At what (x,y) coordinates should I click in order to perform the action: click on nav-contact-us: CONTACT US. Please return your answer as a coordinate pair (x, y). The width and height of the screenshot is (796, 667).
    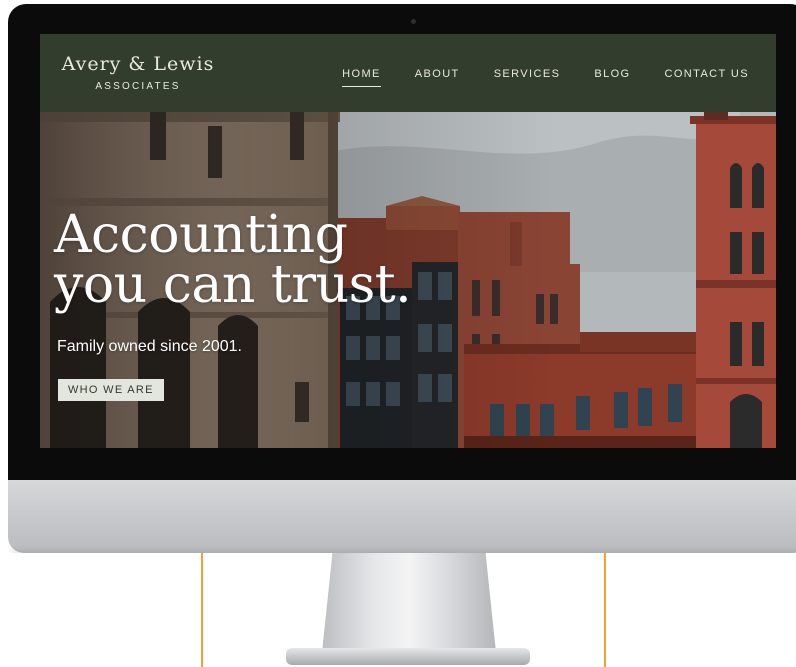
    Looking at the image, I should click on (707, 74).